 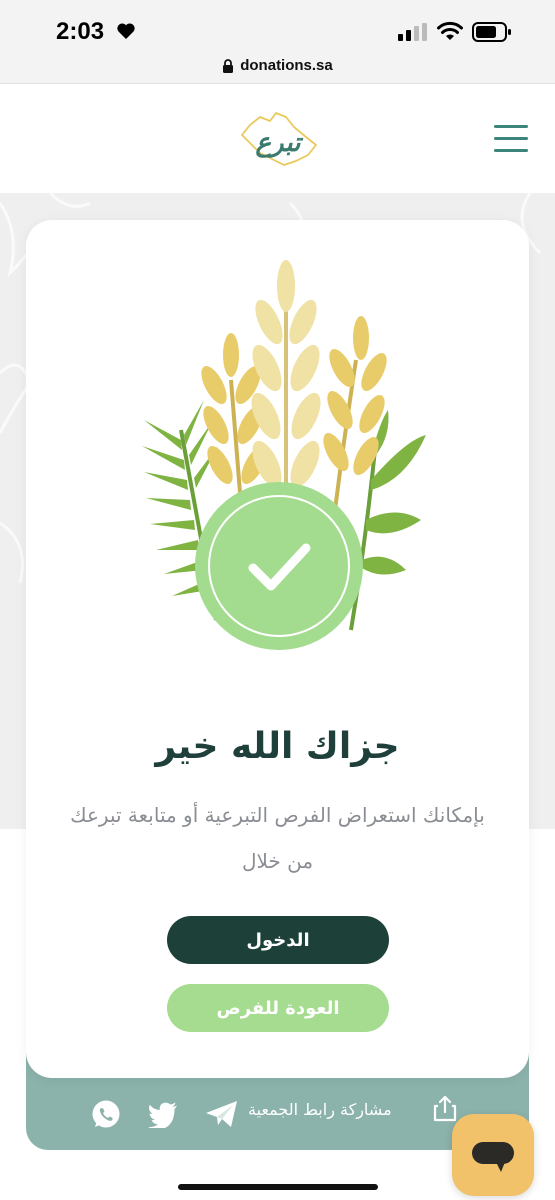 I want to click on success-title: جزاك الله خير, so click(x=277, y=746).